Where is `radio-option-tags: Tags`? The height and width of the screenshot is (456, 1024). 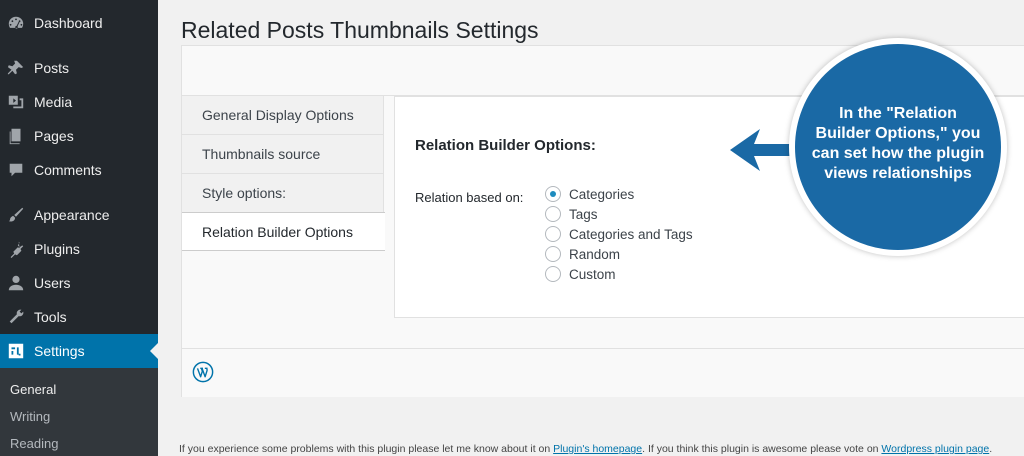
radio-option-tags: Tags is located at coordinates (571, 214).